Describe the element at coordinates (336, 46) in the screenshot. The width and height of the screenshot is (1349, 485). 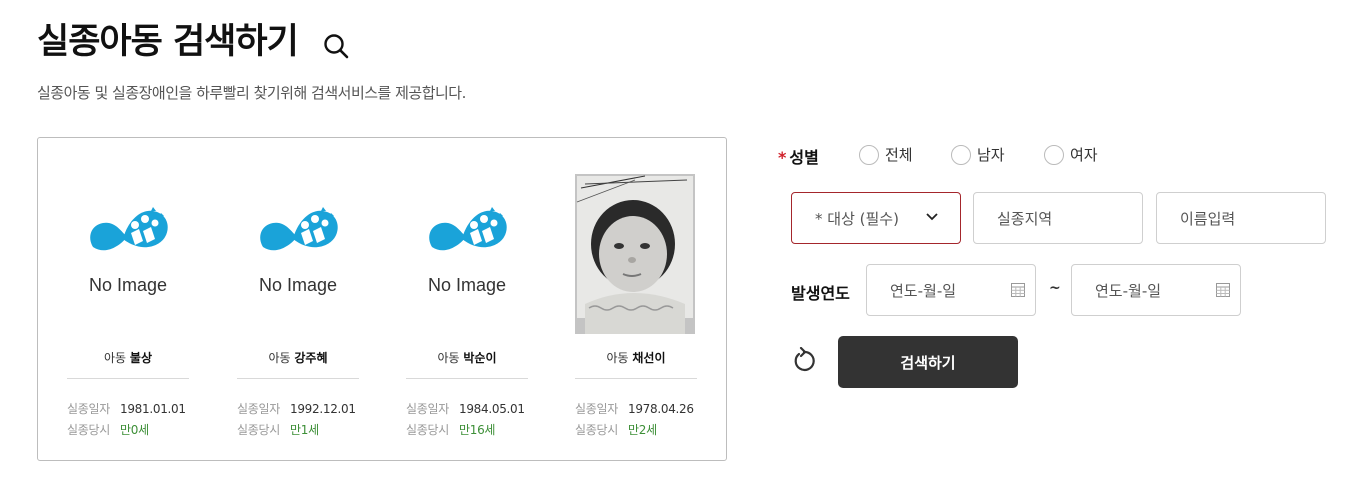
I see `search-icon` at that location.